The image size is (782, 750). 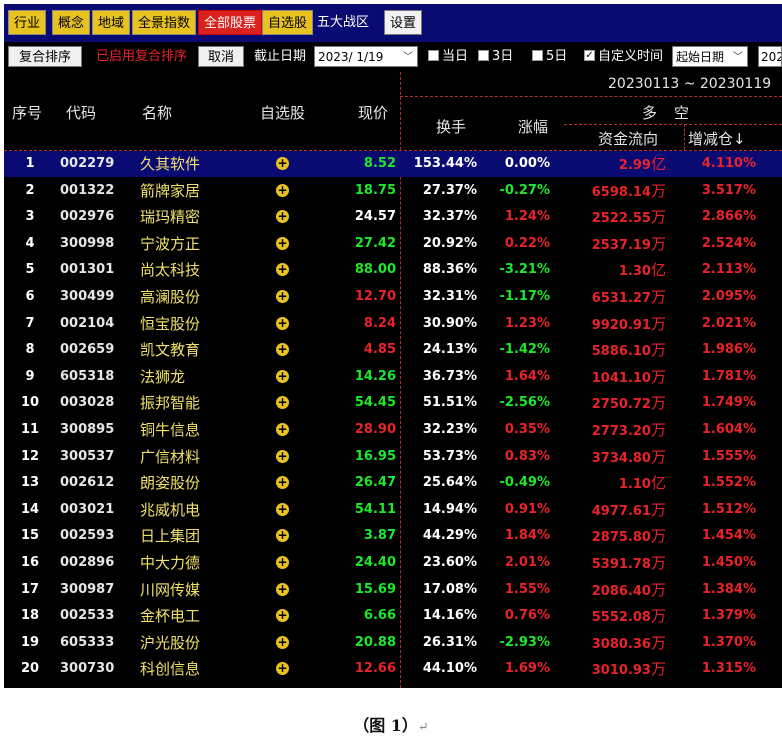 What do you see at coordinates (230, 22) in the screenshot?
I see `tab-all-stocks: 全部股票` at bounding box center [230, 22].